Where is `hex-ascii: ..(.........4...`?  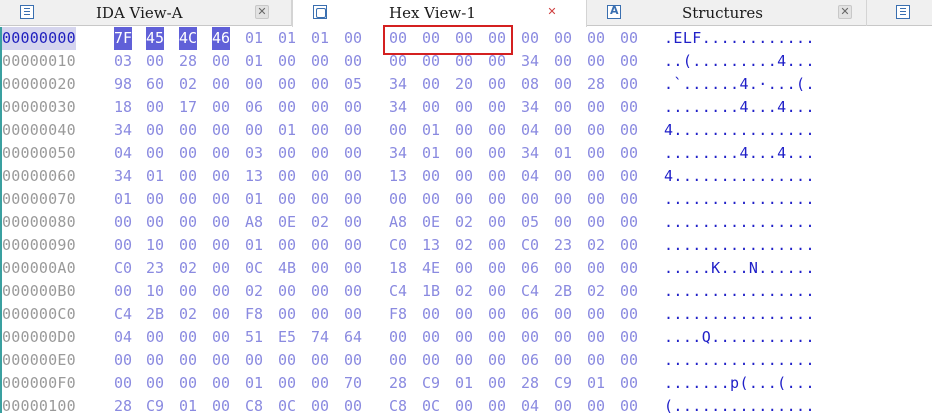
hex-ascii: ..(.........4... is located at coordinates (739, 61).